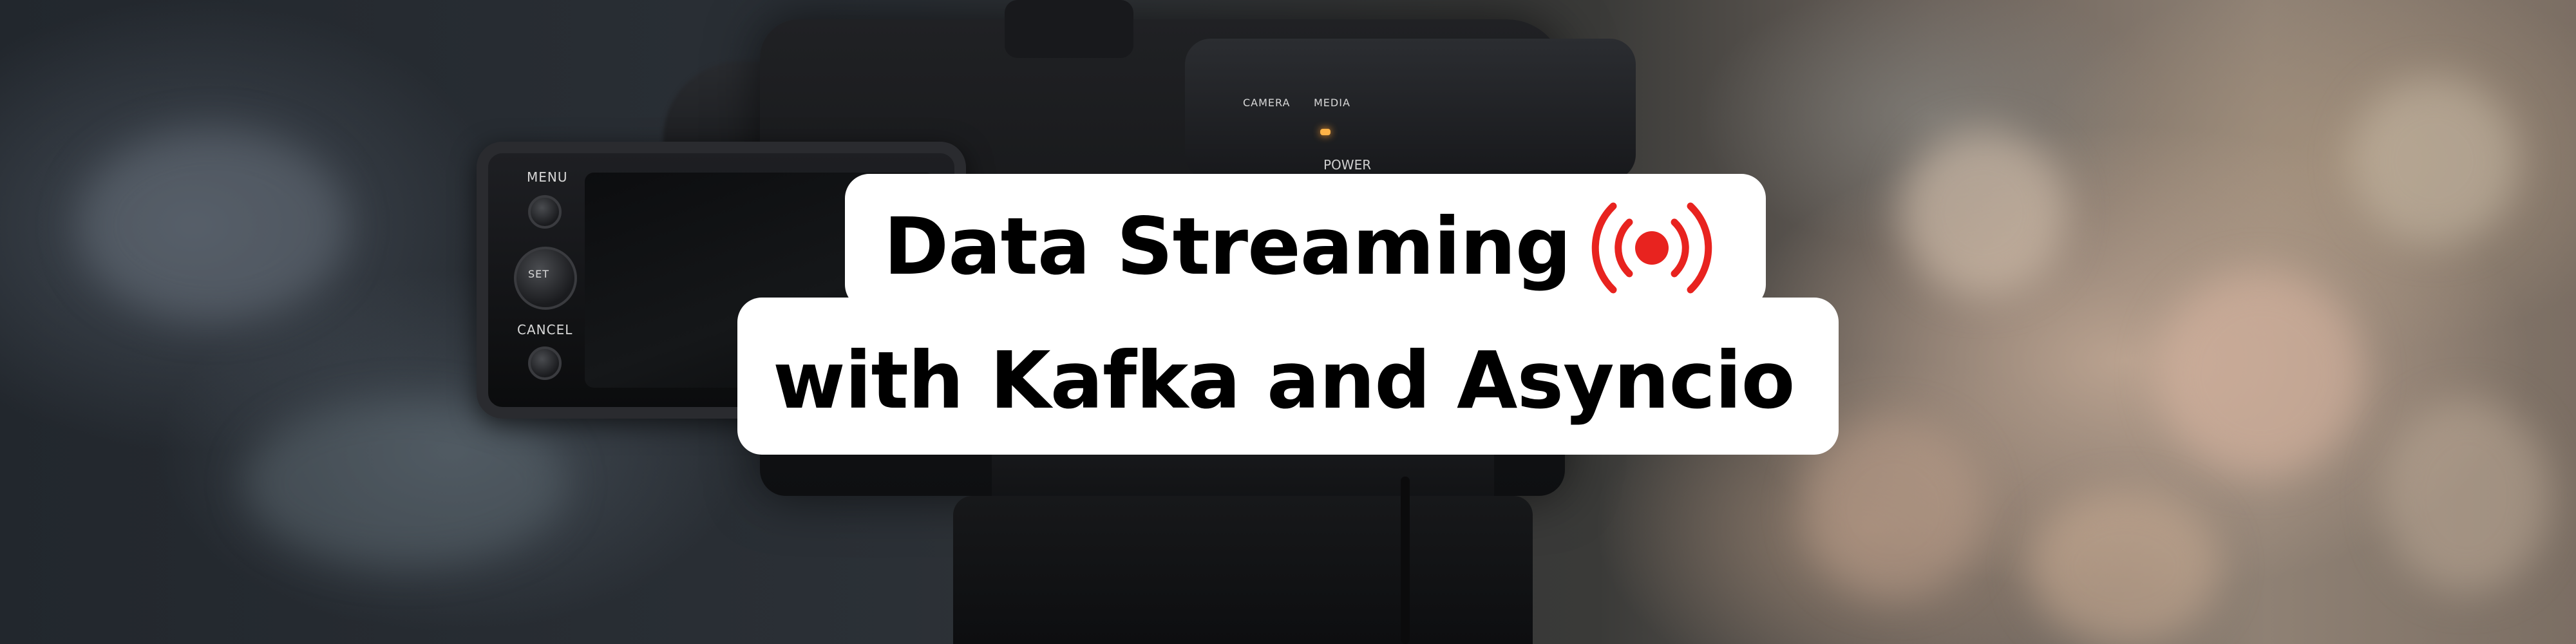 The width and height of the screenshot is (2576, 644). I want to click on title-line-1: Data Streaming, so click(1227, 247).